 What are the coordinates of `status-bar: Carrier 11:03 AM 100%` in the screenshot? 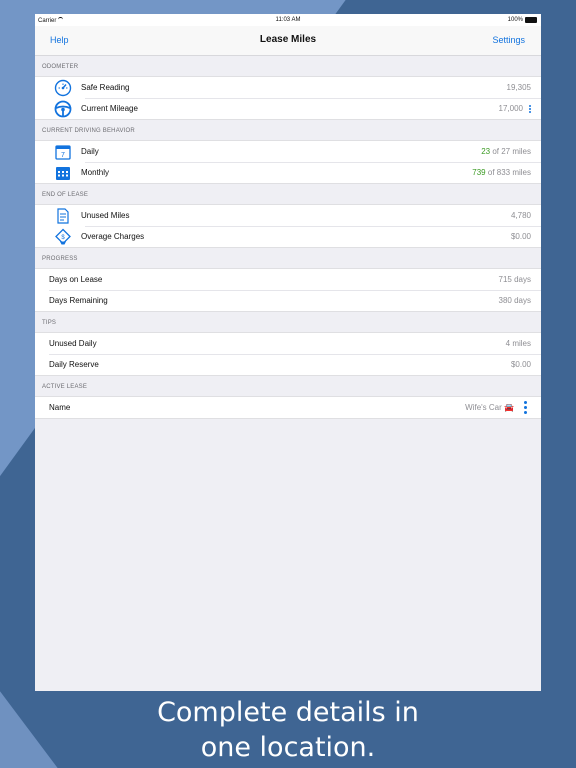 It's located at (288, 20).